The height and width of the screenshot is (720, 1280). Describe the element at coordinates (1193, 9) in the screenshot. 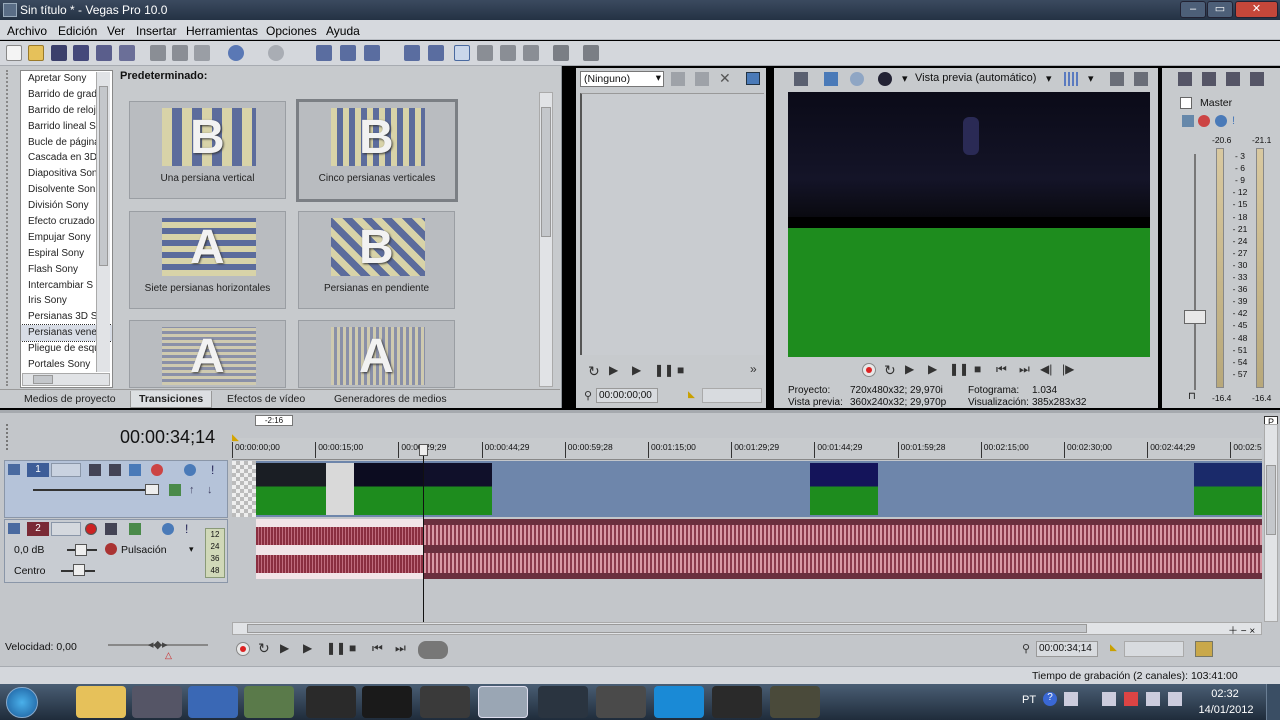

I see `minimize-button: –` at that location.